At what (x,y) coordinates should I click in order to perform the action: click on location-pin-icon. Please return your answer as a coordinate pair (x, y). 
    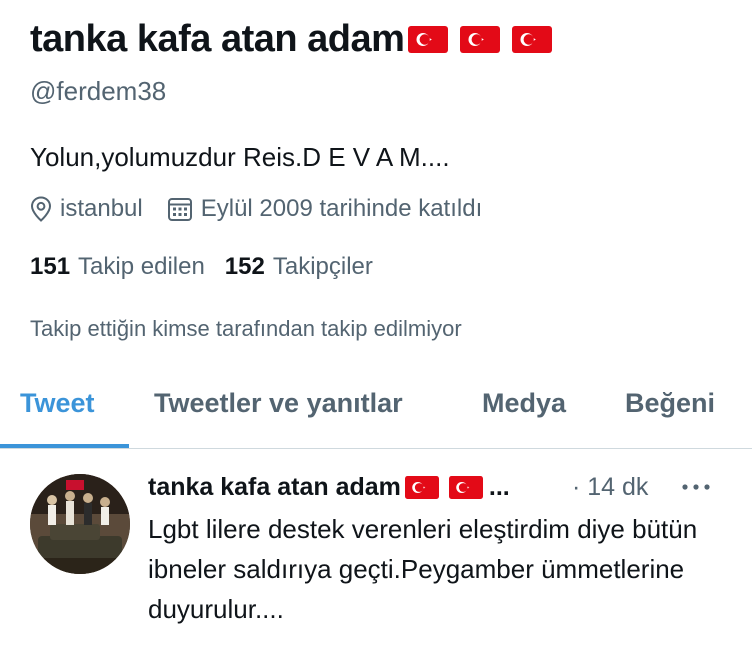
    Looking at the image, I should click on (41, 209).